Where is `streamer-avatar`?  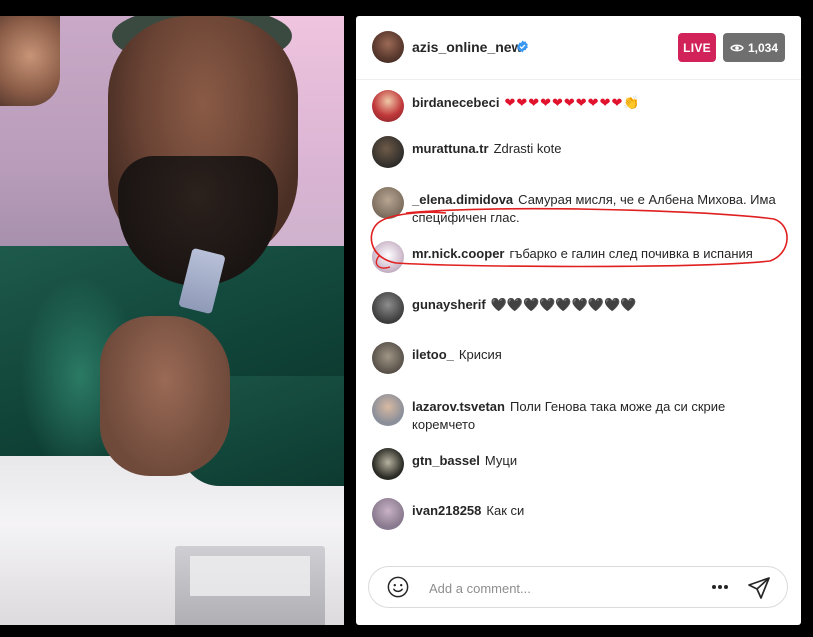
streamer-avatar is located at coordinates (388, 47).